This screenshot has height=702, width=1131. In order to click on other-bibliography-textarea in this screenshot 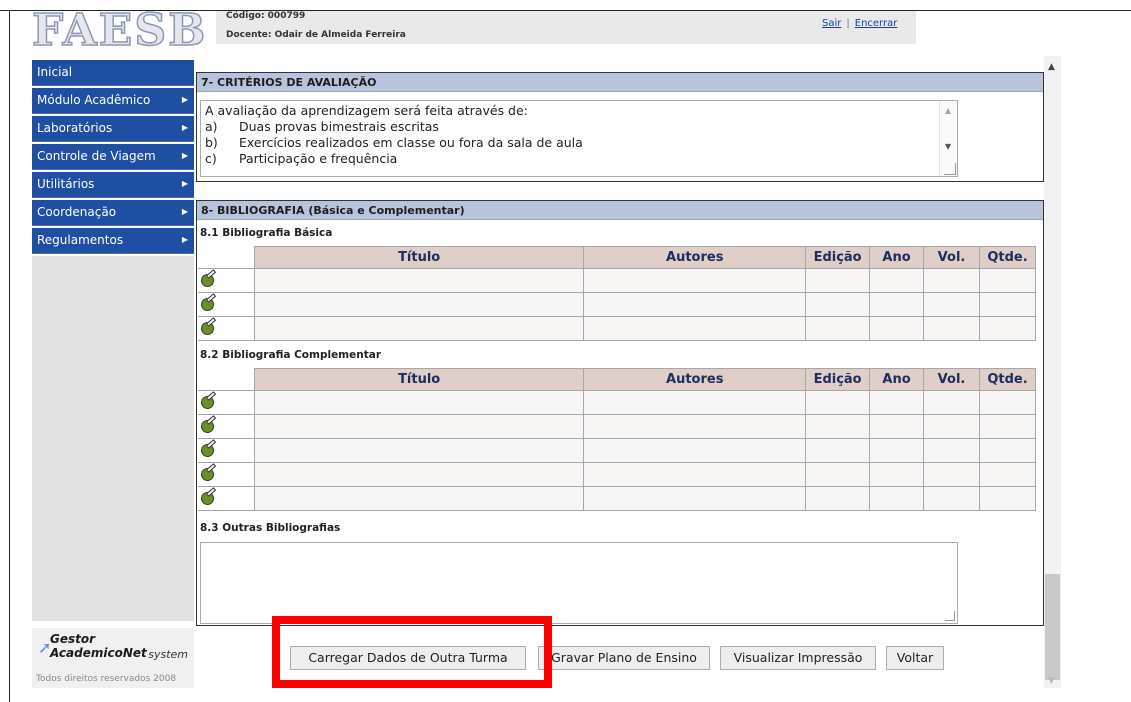, I will do `click(579, 583)`.